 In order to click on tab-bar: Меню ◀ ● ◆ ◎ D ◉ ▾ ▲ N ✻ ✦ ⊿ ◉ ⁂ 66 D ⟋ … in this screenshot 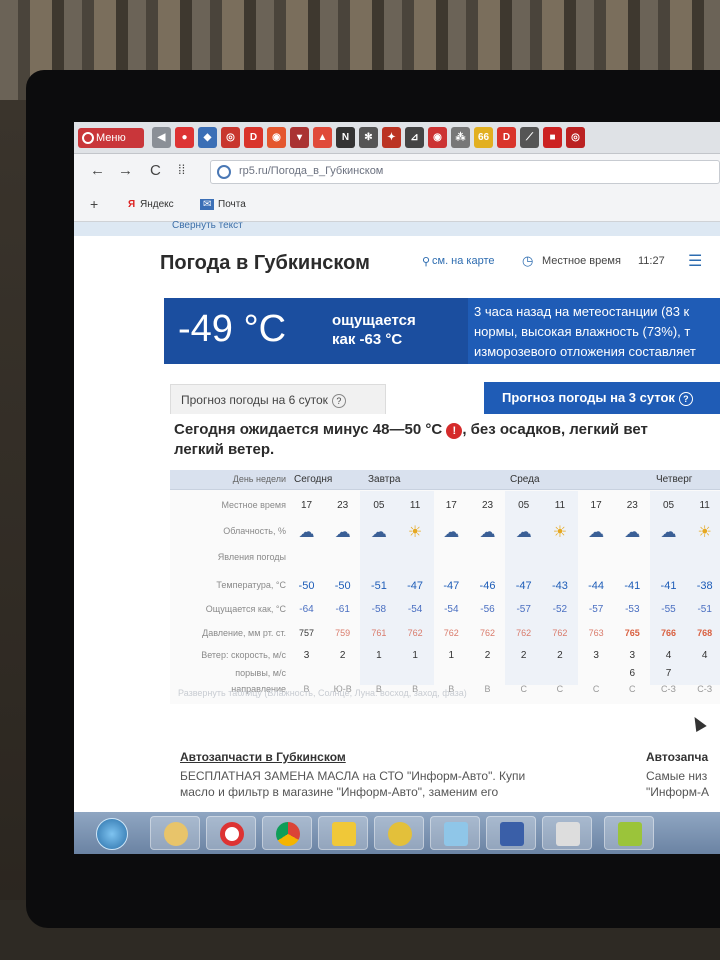, I will do `click(397, 138)`.